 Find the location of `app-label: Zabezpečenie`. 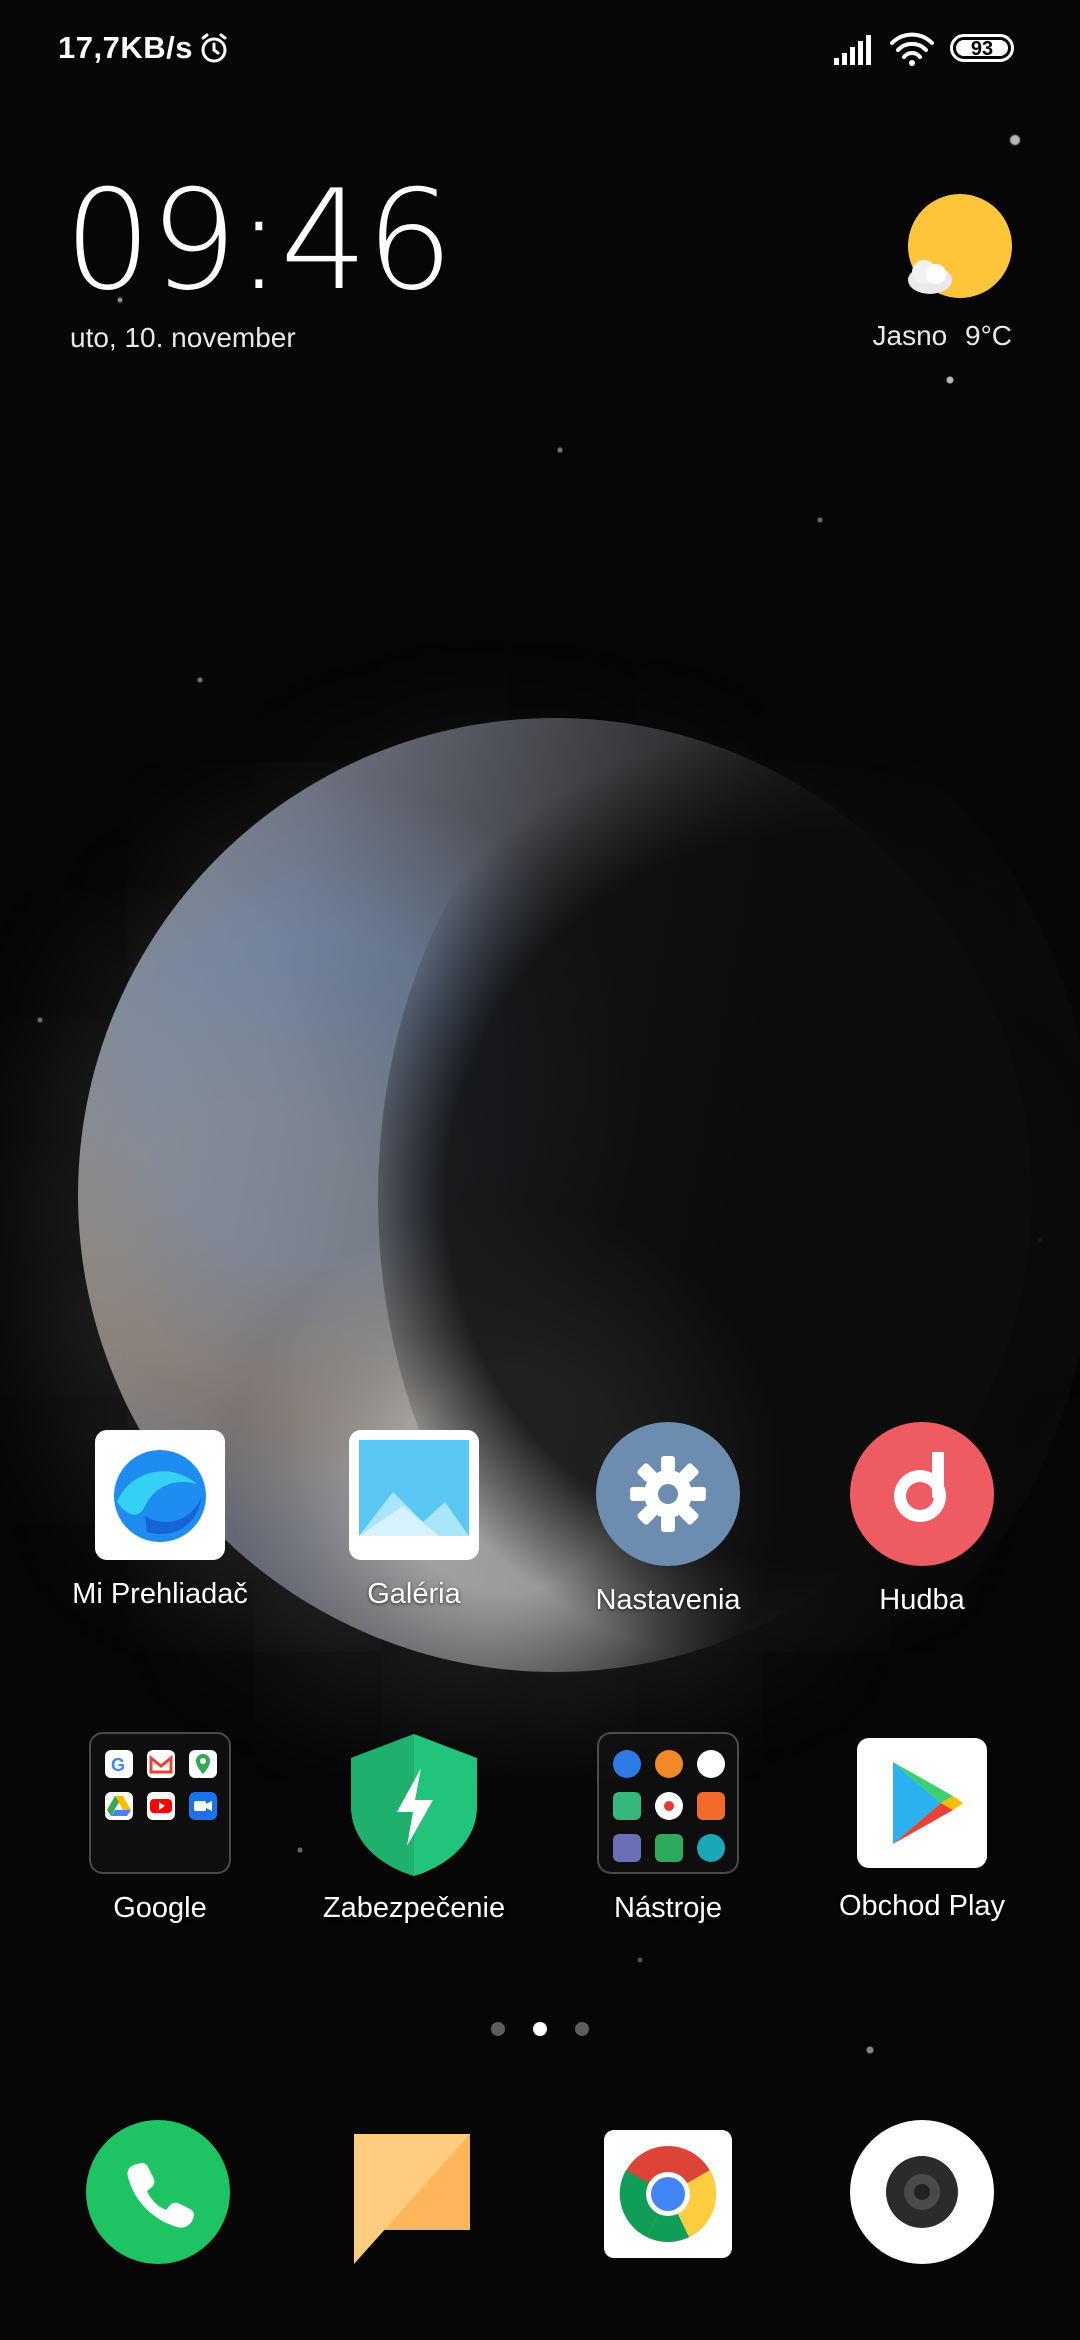

app-label: Zabezpečenie is located at coordinates (414, 1908).